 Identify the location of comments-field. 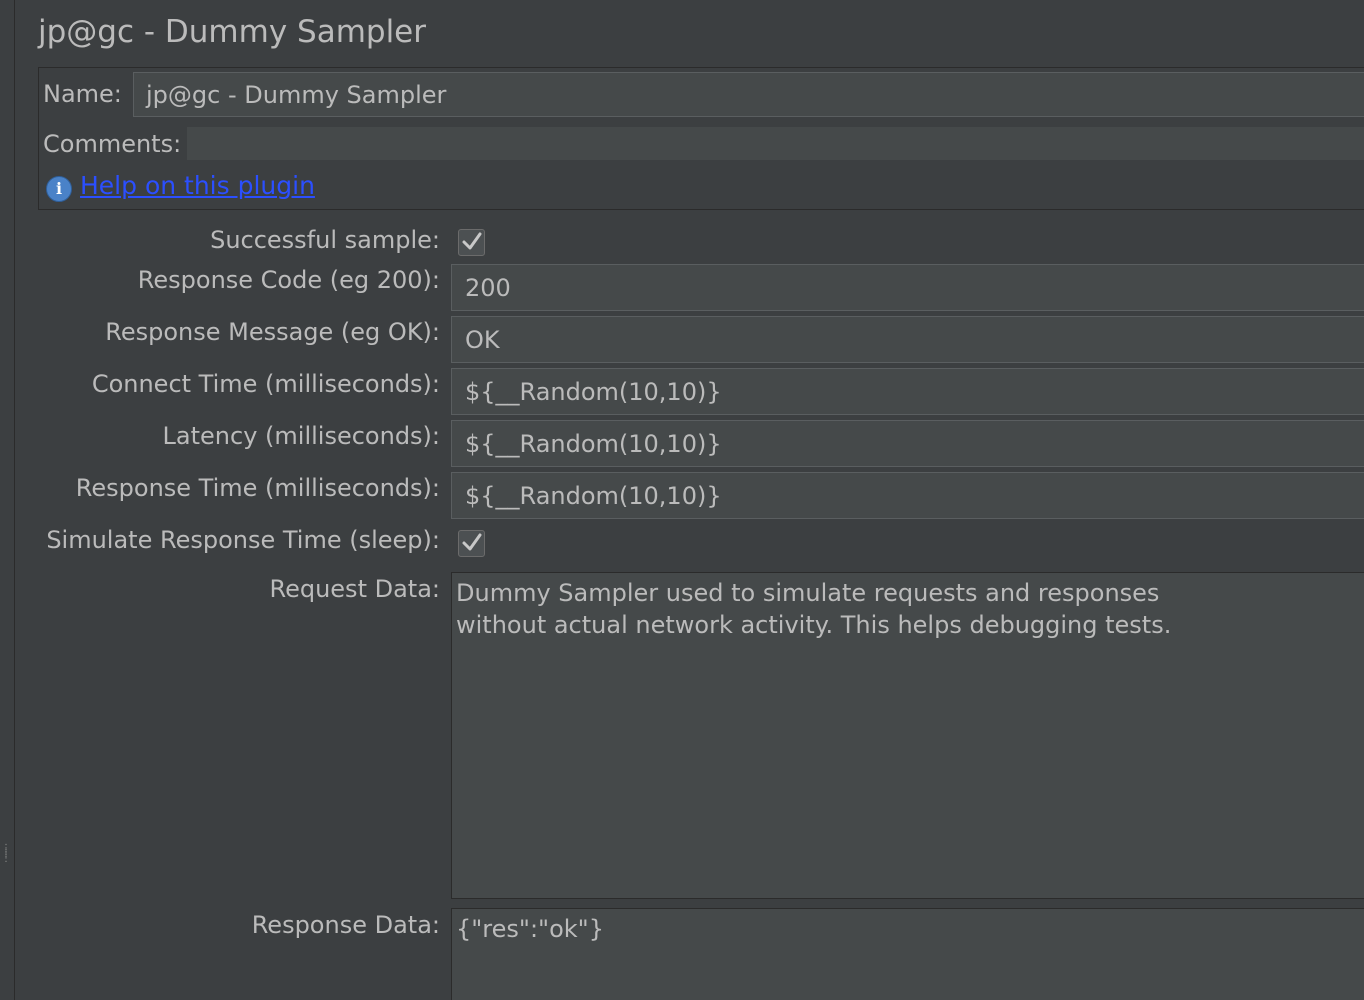
(775, 143).